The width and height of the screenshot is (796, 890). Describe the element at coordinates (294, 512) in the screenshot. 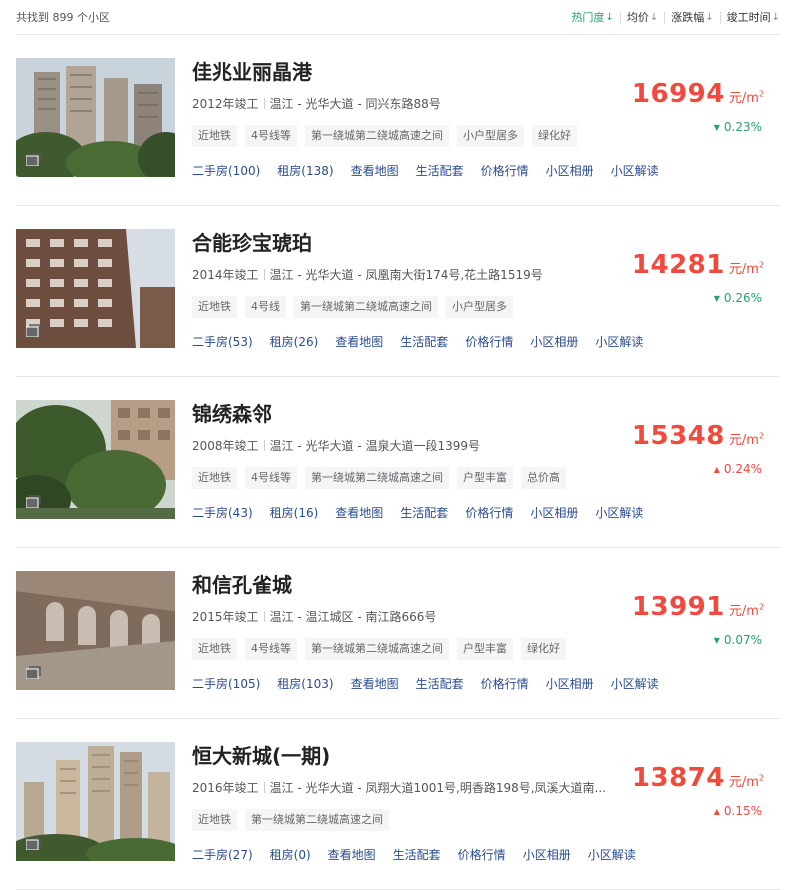

I see `link-rental: 租房(16)` at that location.